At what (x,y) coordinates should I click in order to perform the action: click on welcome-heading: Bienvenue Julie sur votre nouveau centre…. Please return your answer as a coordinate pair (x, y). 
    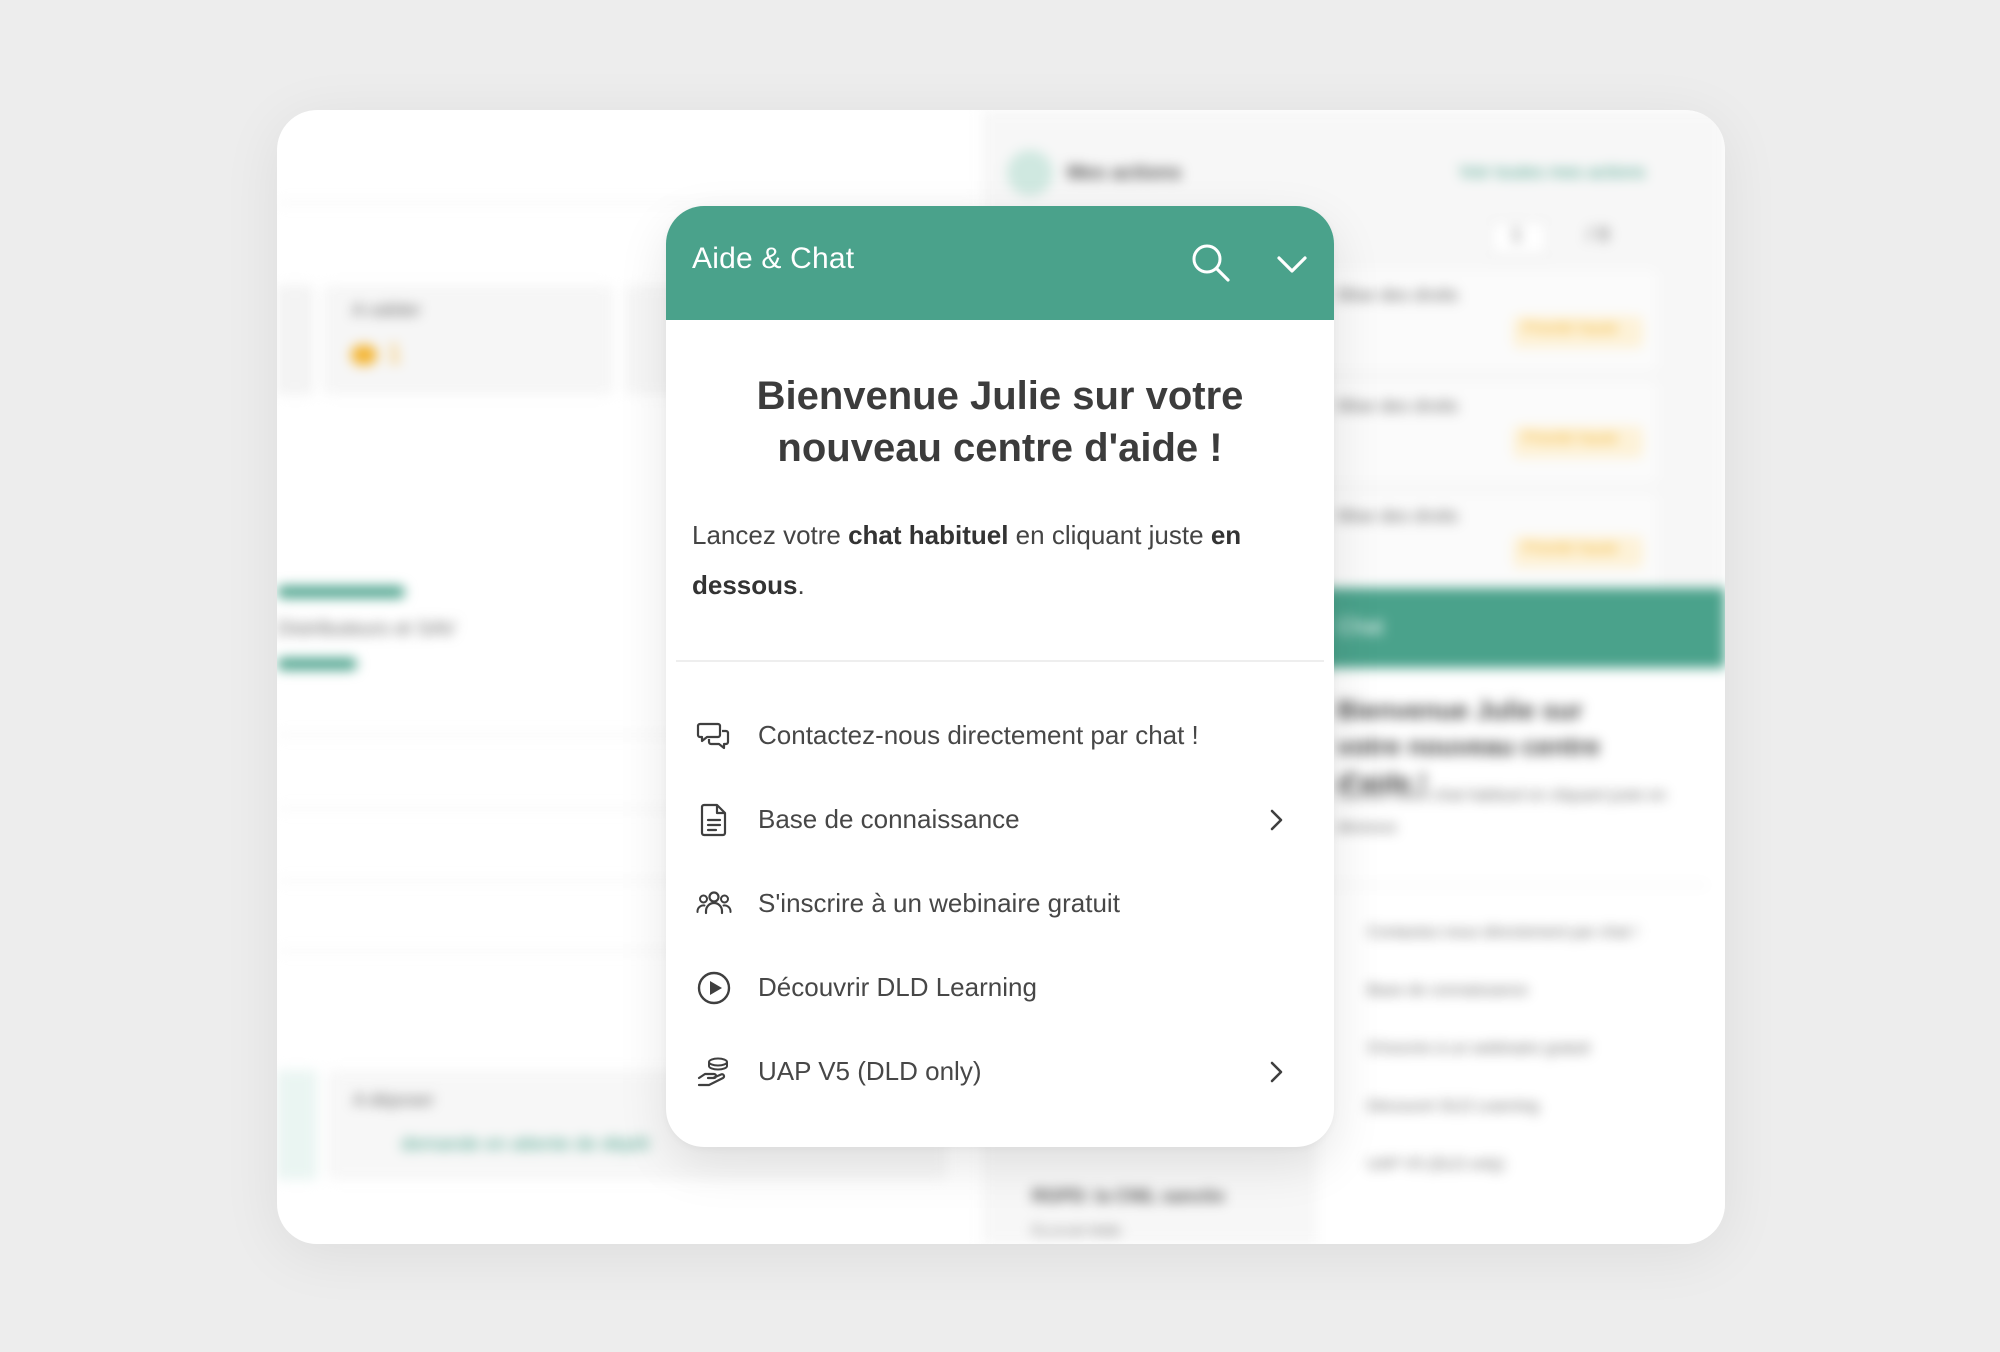
    Looking at the image, I should click on (1000, 422).